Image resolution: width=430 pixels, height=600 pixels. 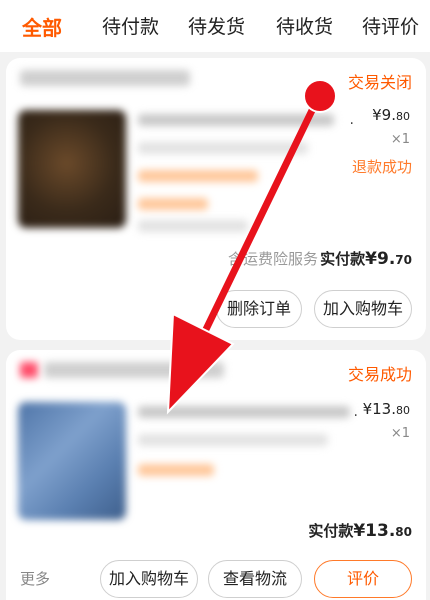 What do you see at coordinates (255, 579) in the screenshot?
I see `view-logistics-button: 查看物流` at bounding box center [255, 579].